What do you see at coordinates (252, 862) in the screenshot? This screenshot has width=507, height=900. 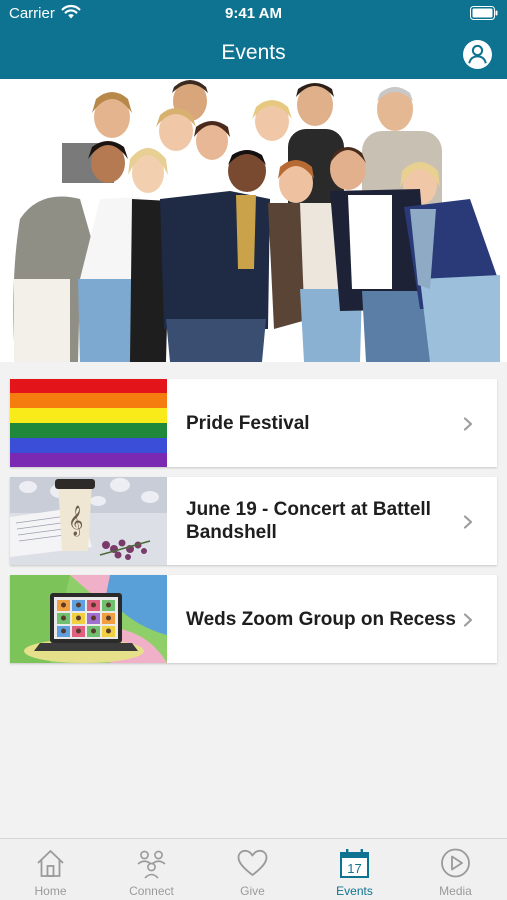 I see `heart-icon` at bounding box center [252, 862].